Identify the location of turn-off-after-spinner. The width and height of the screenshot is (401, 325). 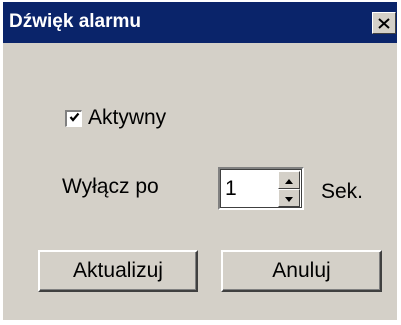
(261, 188).